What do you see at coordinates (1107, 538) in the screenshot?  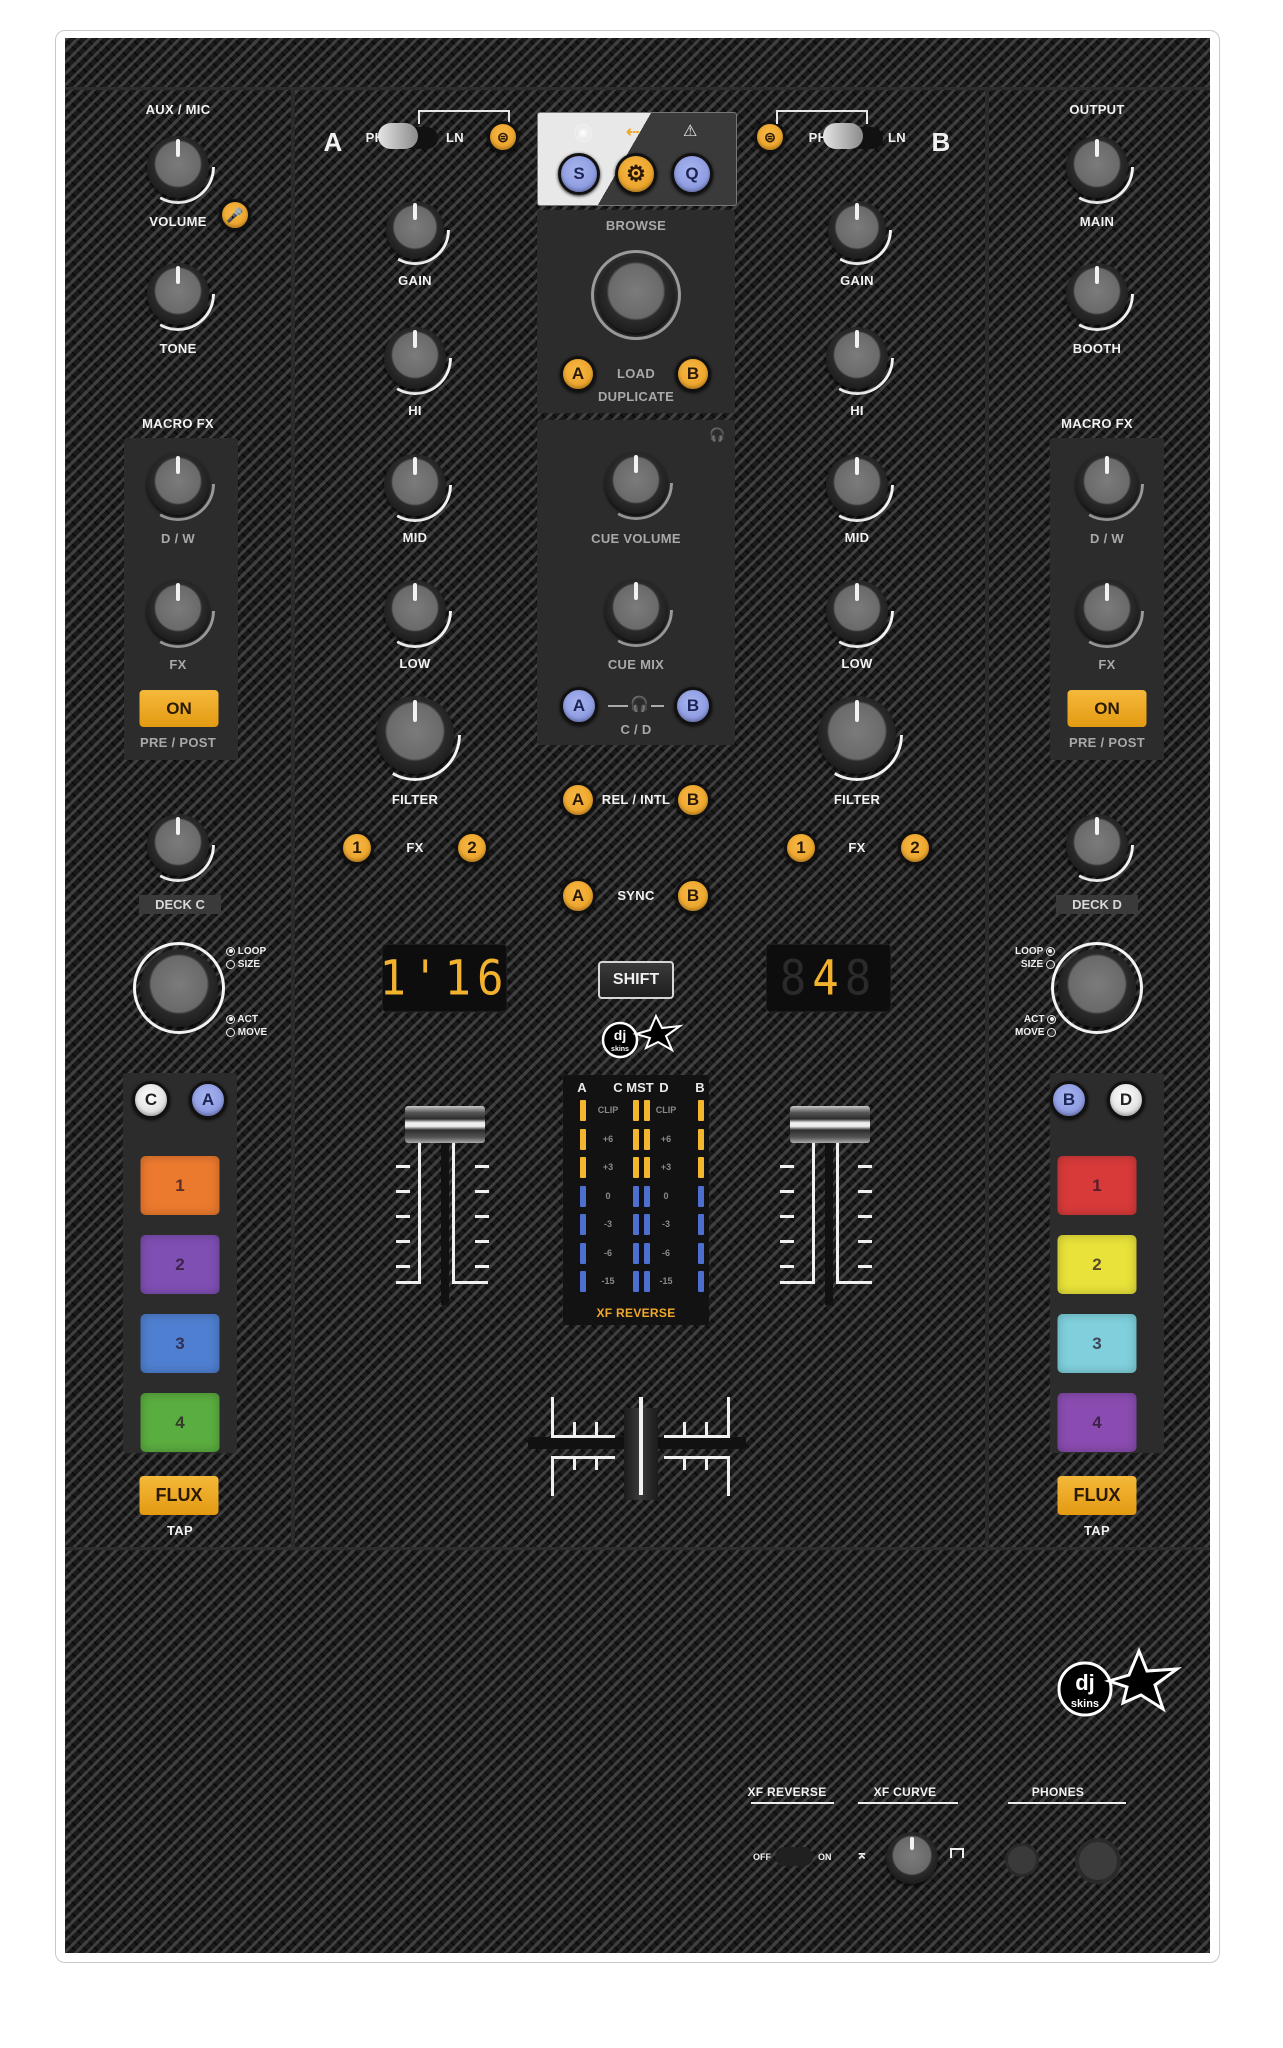 I see `dw-label-right: D / W` at bounding box center [1107, 538].